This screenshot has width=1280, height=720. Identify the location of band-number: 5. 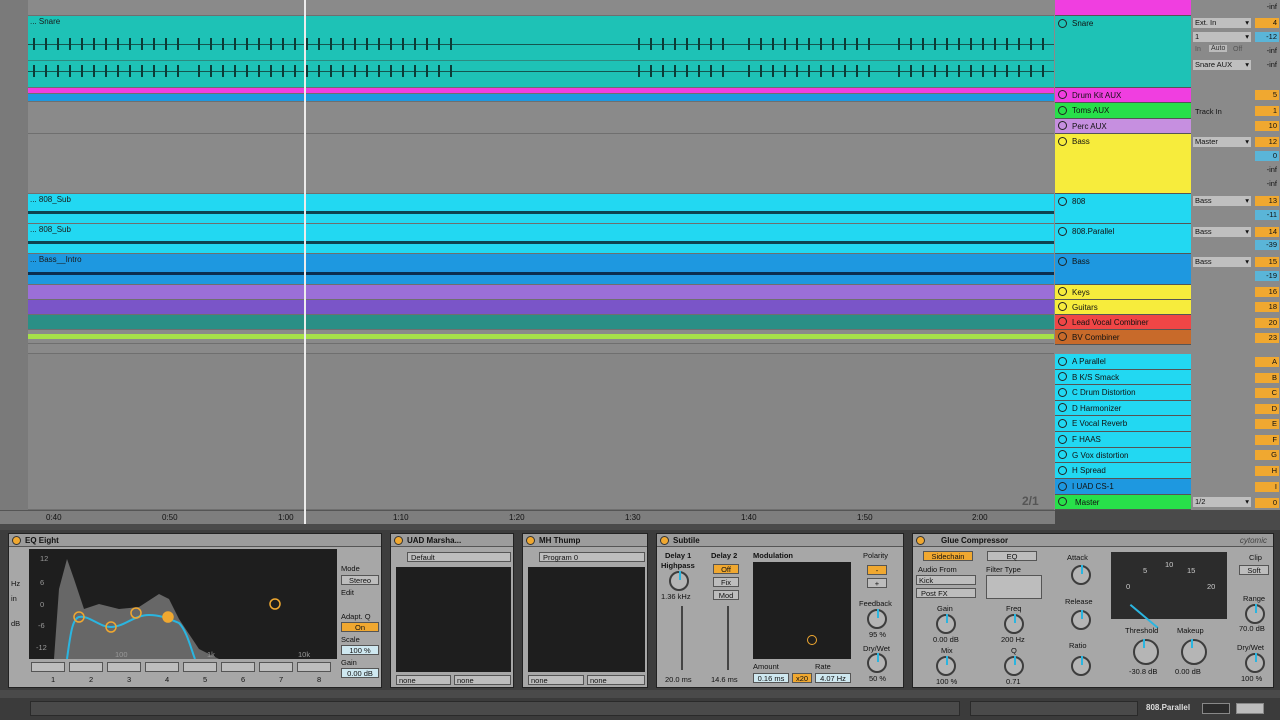
(205, 679).